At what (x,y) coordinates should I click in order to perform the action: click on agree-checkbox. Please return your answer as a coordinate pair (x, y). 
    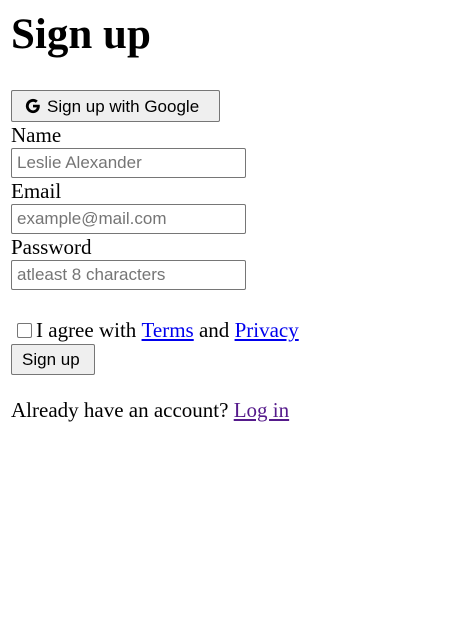
    Looking at the image, I should click on (24, 330).